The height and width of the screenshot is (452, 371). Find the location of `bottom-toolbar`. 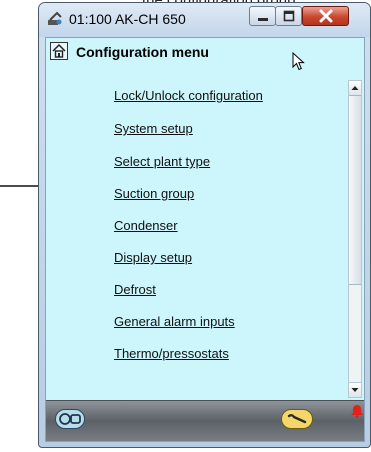

bottom-toolbar is located at coordinates (205, 420).